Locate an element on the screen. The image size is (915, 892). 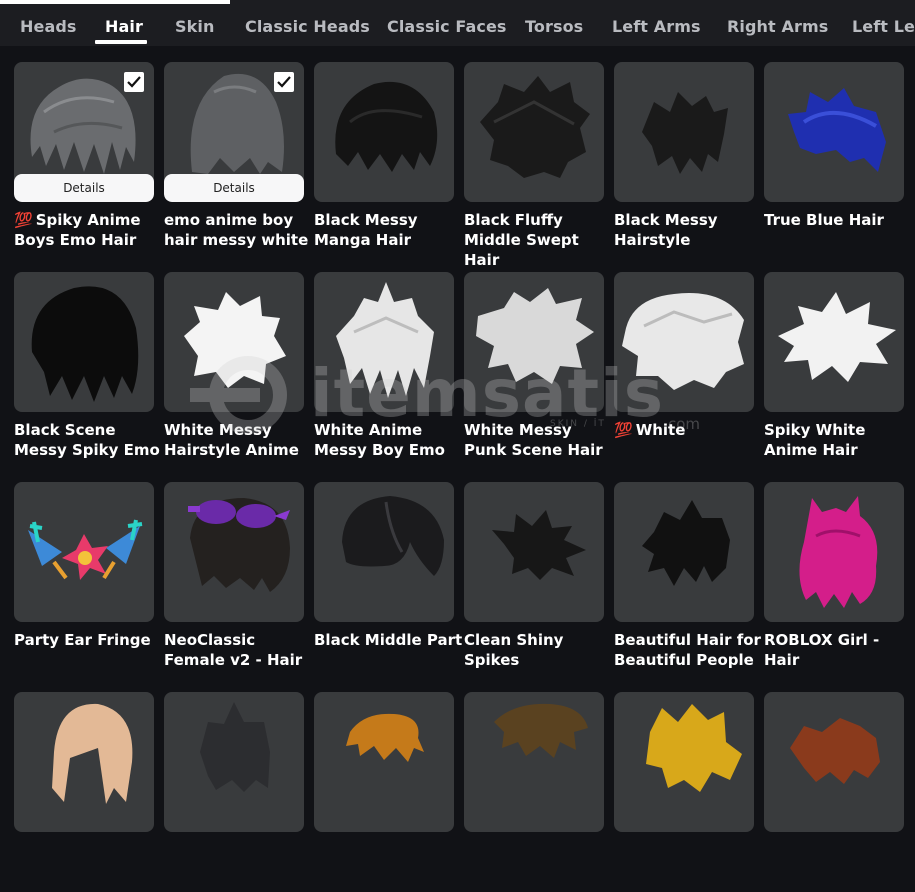
tab-classic-faces: Classic Faces is located at coordinates (447, 26).